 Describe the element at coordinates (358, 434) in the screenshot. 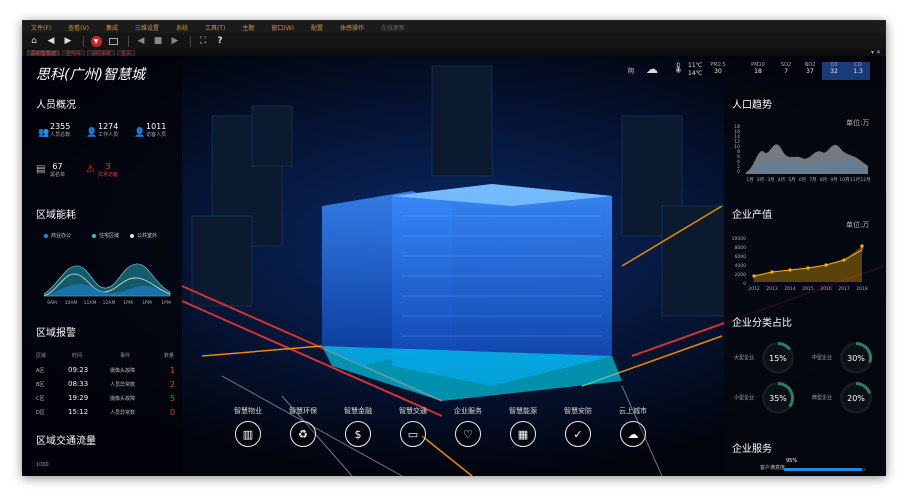

I see `money-bag-icon: $` at that location.